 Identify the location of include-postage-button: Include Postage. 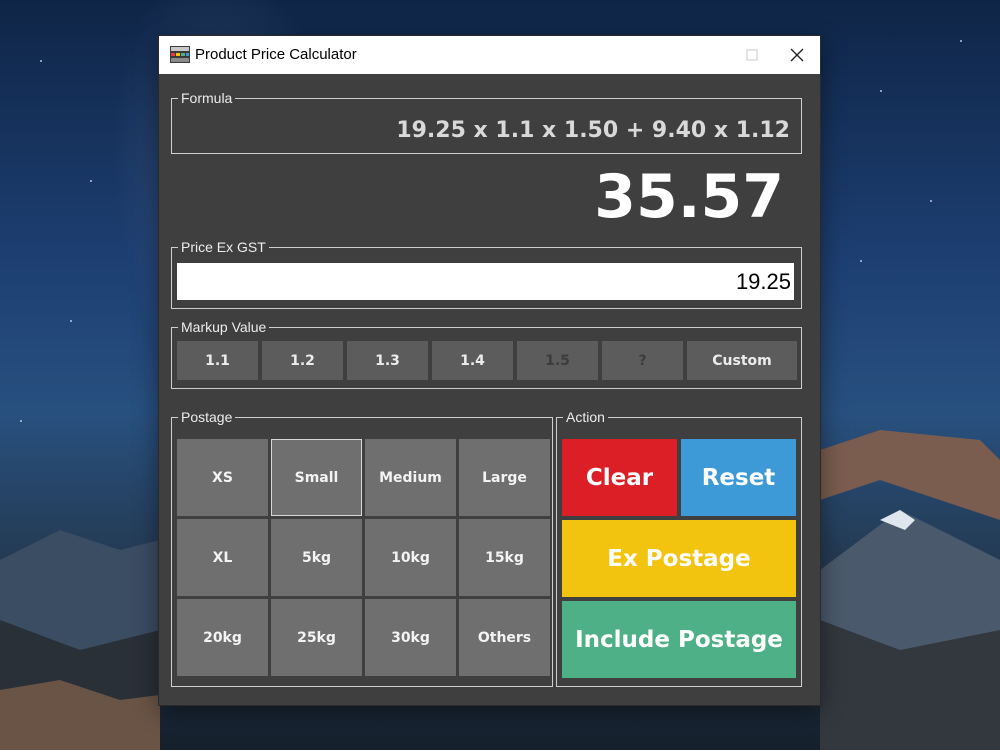
(679, 639).